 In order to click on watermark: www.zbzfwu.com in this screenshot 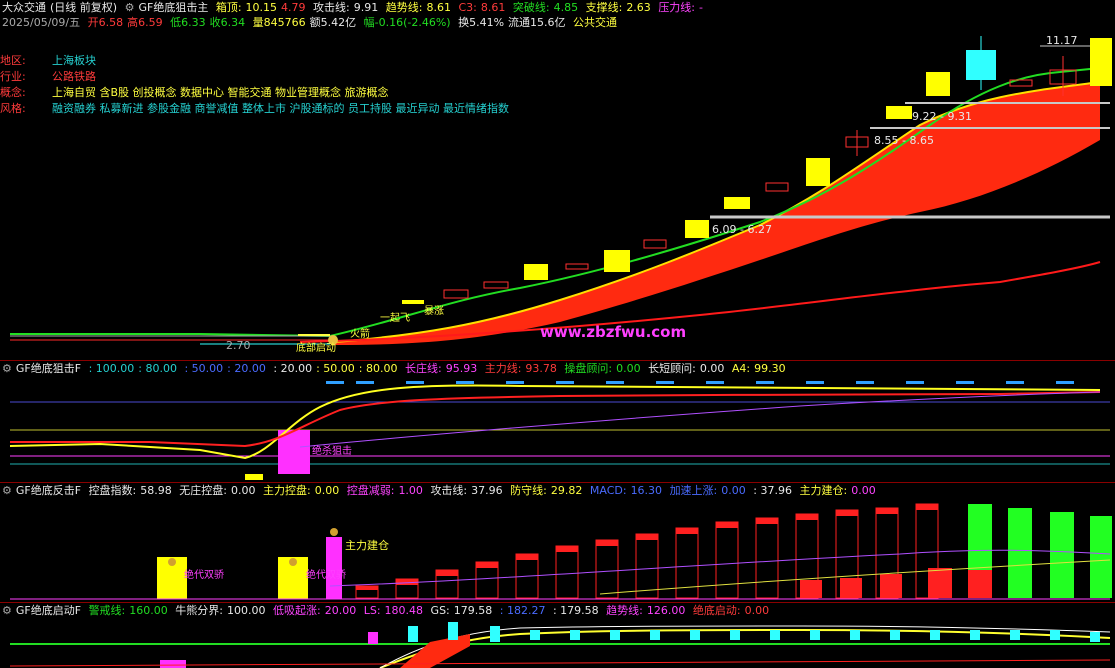, I will do `click(613, 332)`.